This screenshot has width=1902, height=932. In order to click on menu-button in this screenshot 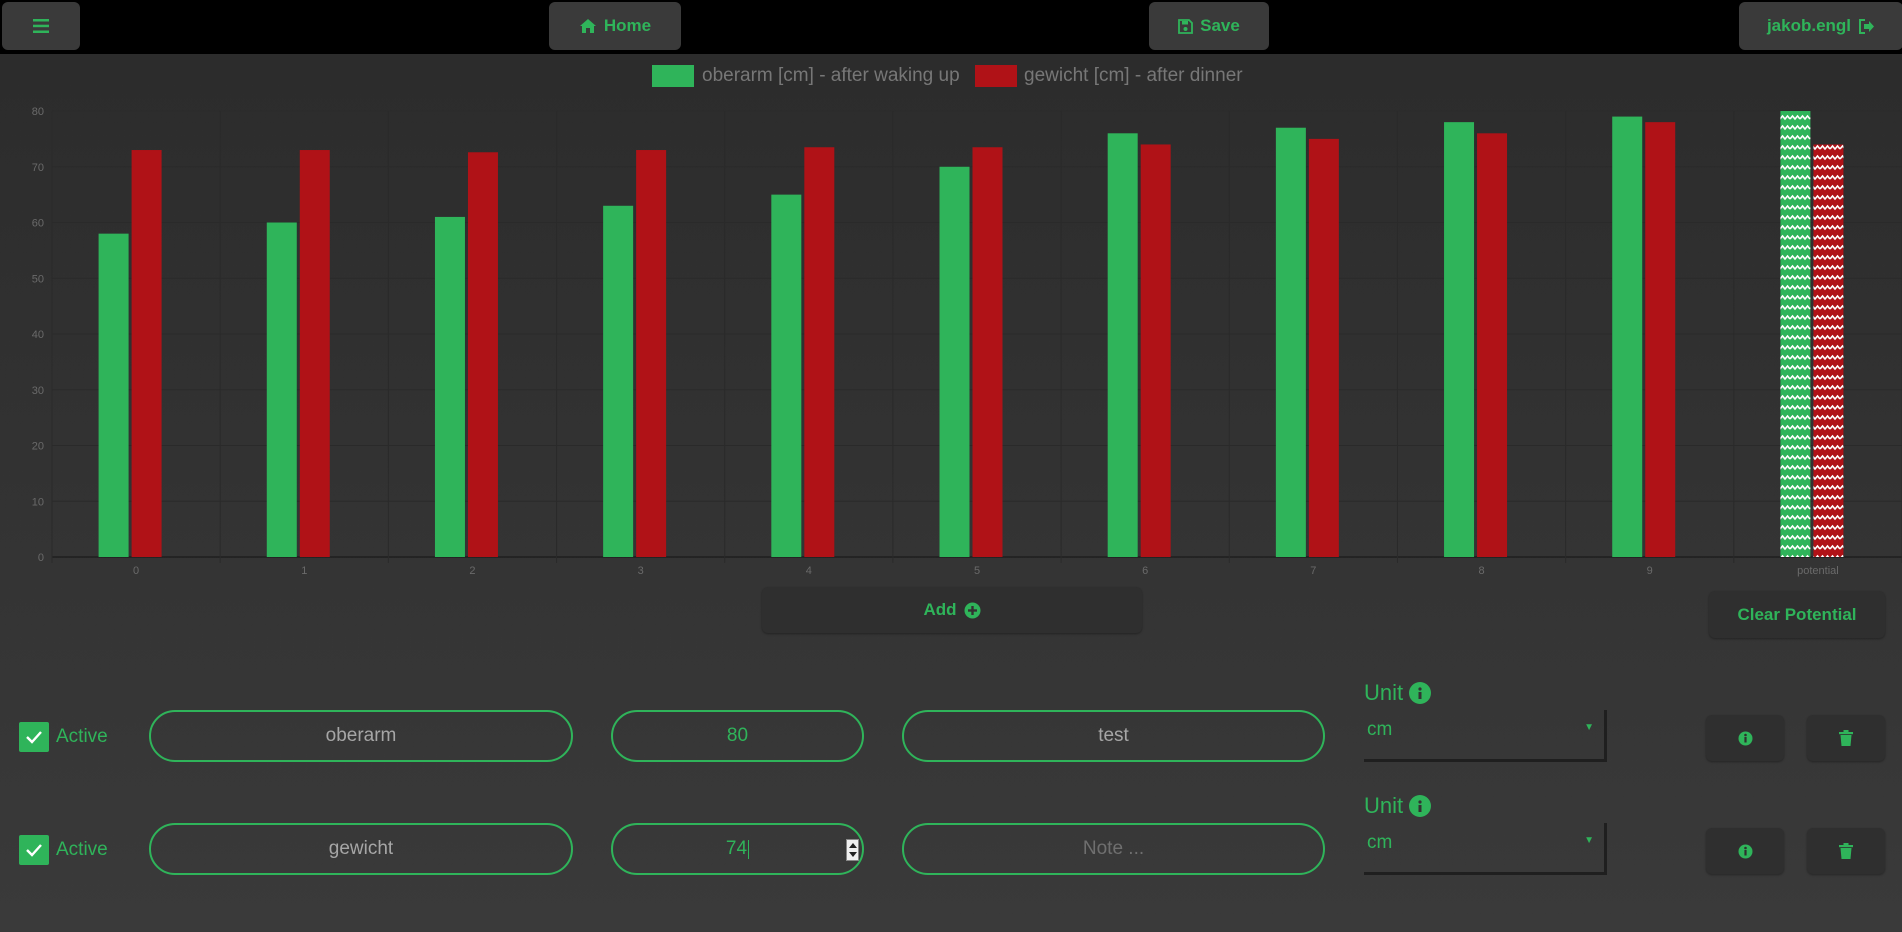, I will do `click(41, 26)`.